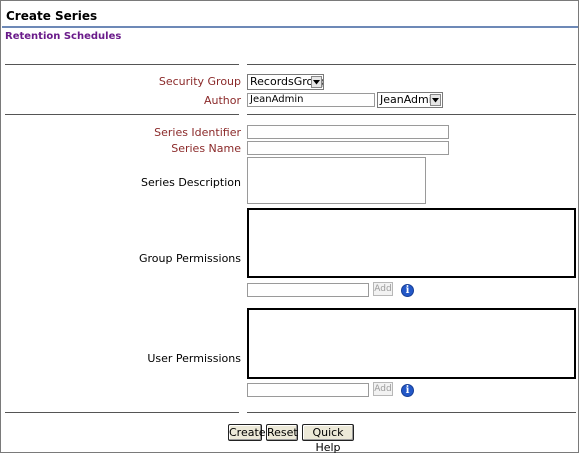  What do you see at coordinates (348, 148) in the screenshot?
I see `series-name-input` at bounding box center [348, 148].